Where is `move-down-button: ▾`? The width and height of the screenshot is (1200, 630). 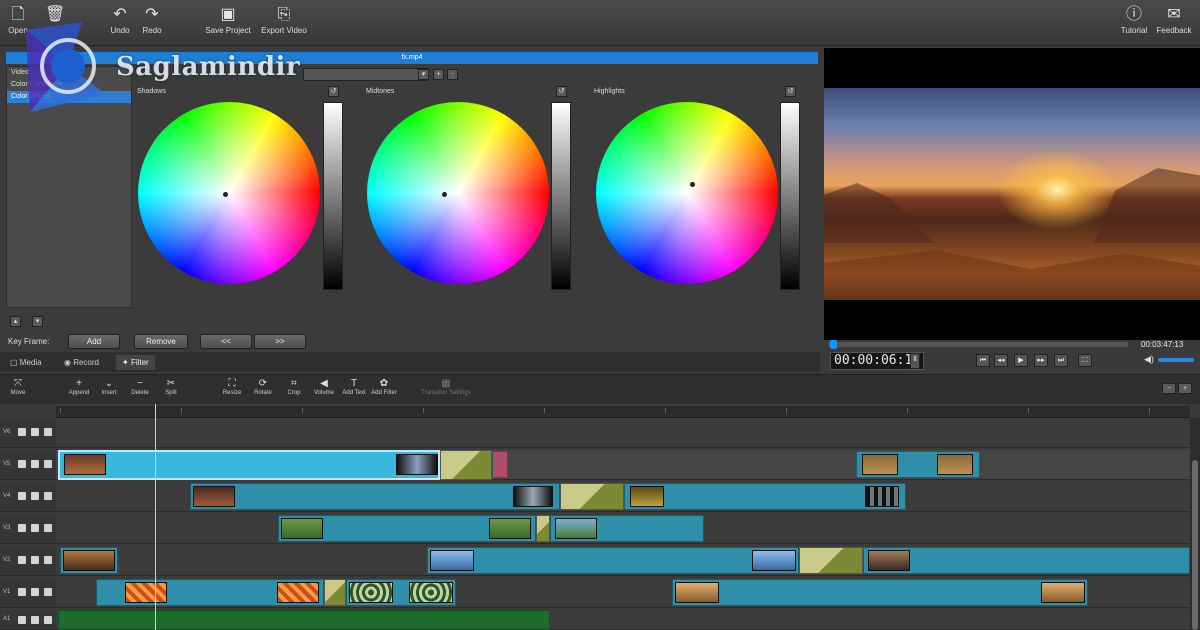
move-down-button: ▾ is located at coordinates (37, 321).